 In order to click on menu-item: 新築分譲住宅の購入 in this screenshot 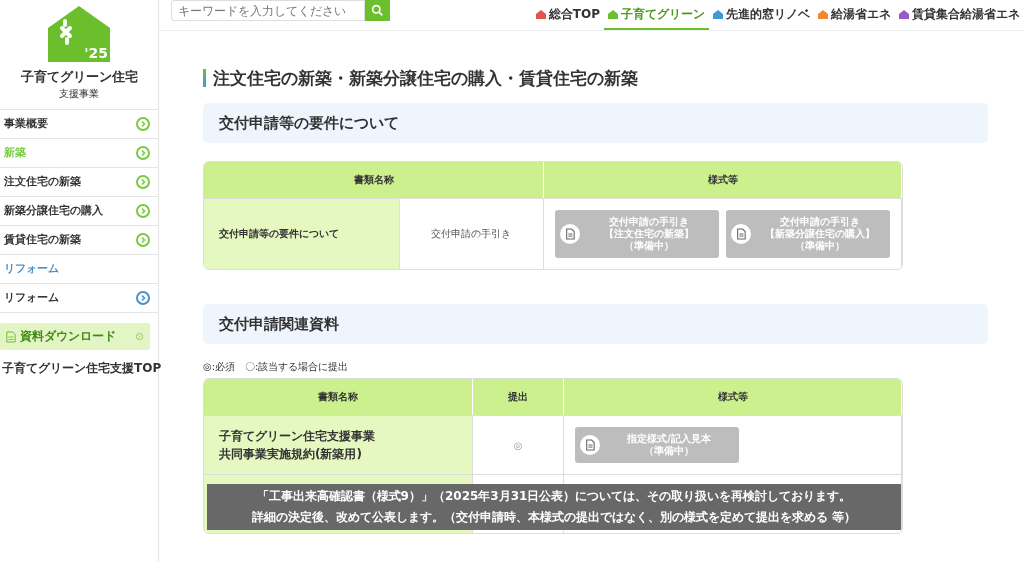, I will do `click(53, 211)`.